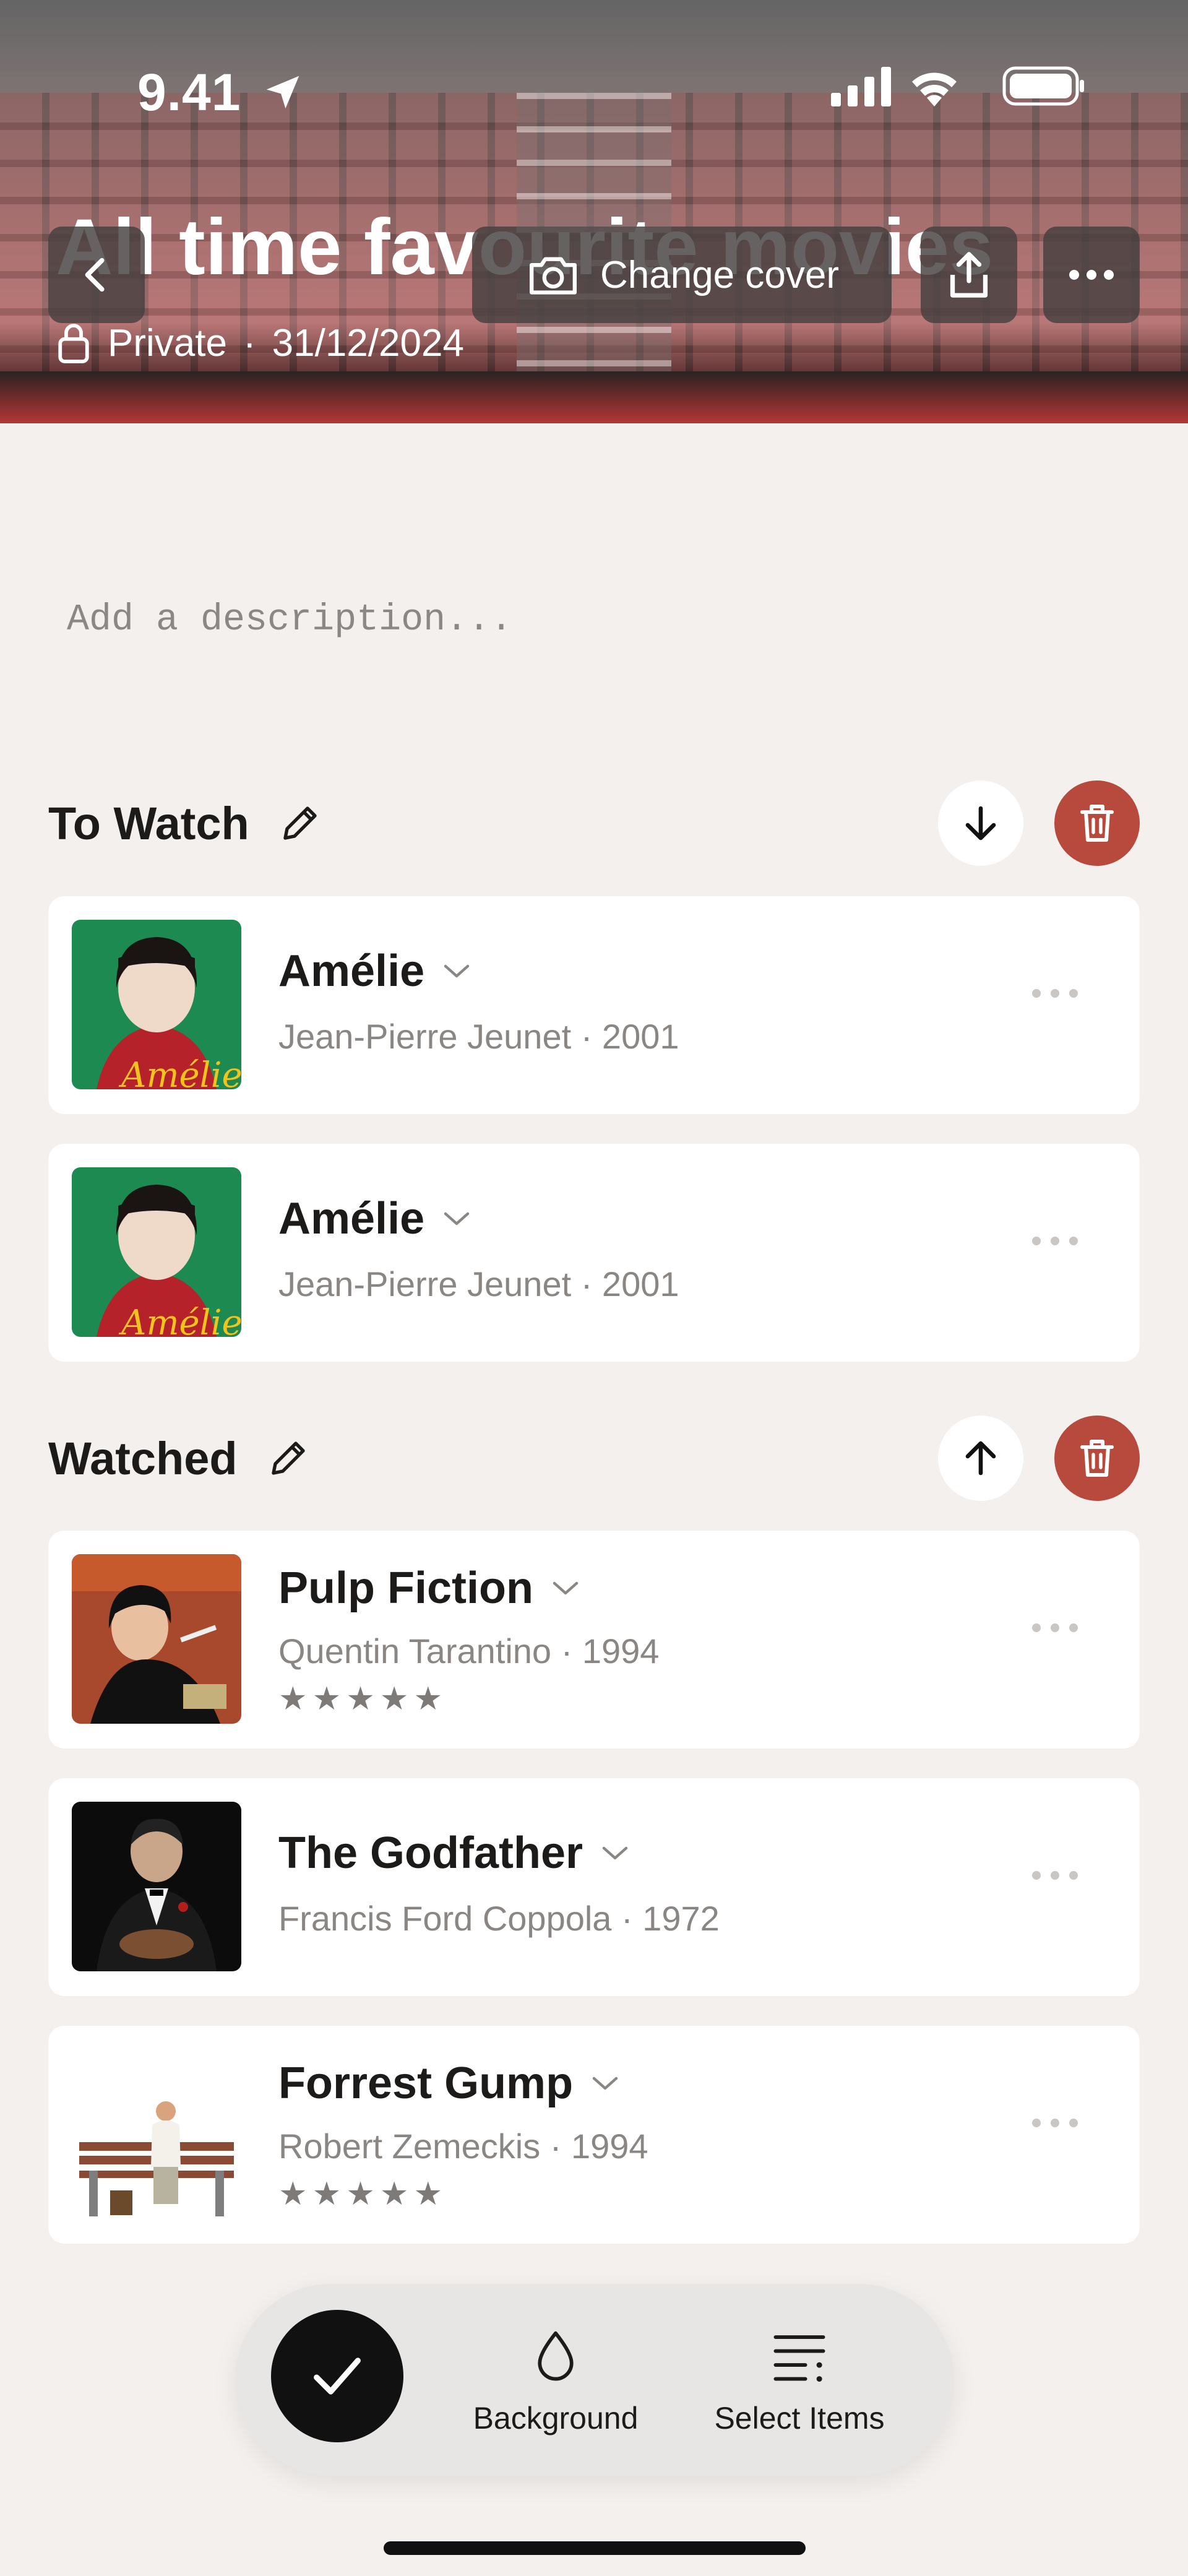 This screenshot has height=2576, width=1188. I want to click on forrest-gump-poster-image, so click(156, 2134).